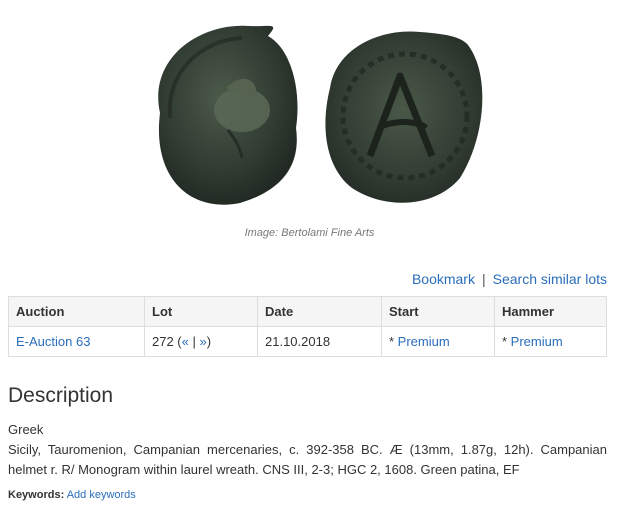 This screenshot has height=510, width=619. I want to click on hammer-premium-link: Premium, so click(537, 341).